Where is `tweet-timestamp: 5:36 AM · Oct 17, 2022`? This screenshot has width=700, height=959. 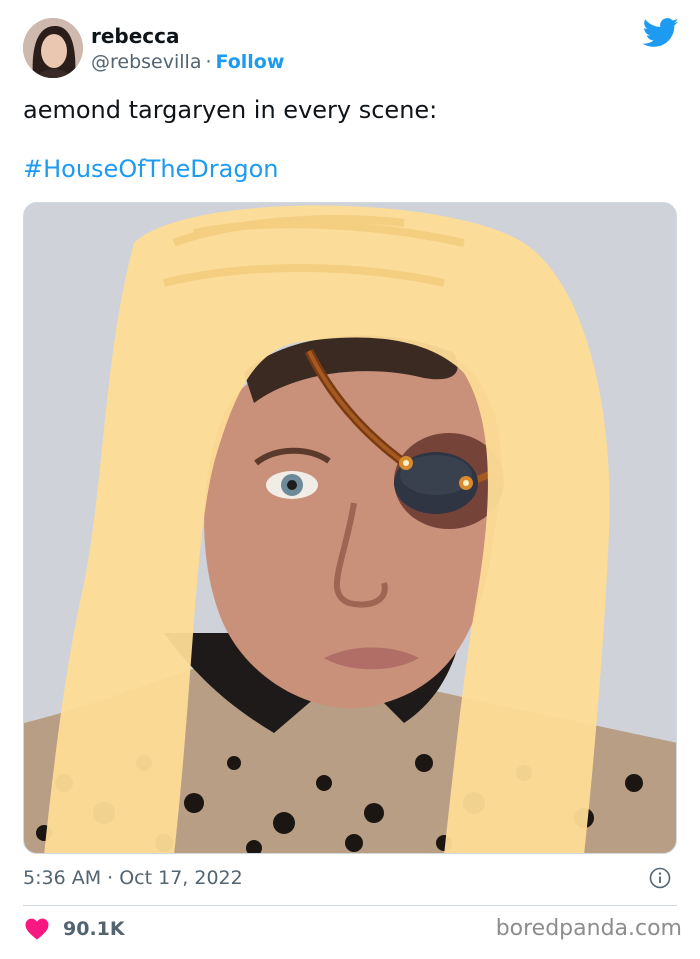 tweet-timestamp: 5:36 AM · Oct 17, 2022 is located at coordinates (133, 878).